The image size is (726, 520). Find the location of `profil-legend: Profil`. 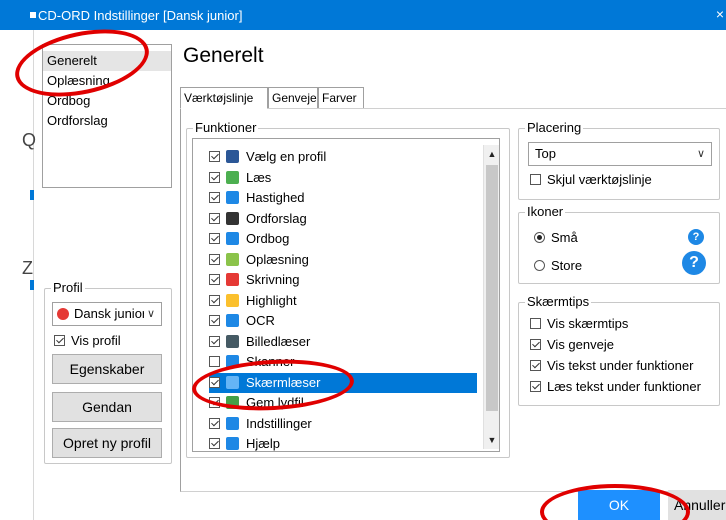

profil-legend: Profil is located at coordinates (68, 287).